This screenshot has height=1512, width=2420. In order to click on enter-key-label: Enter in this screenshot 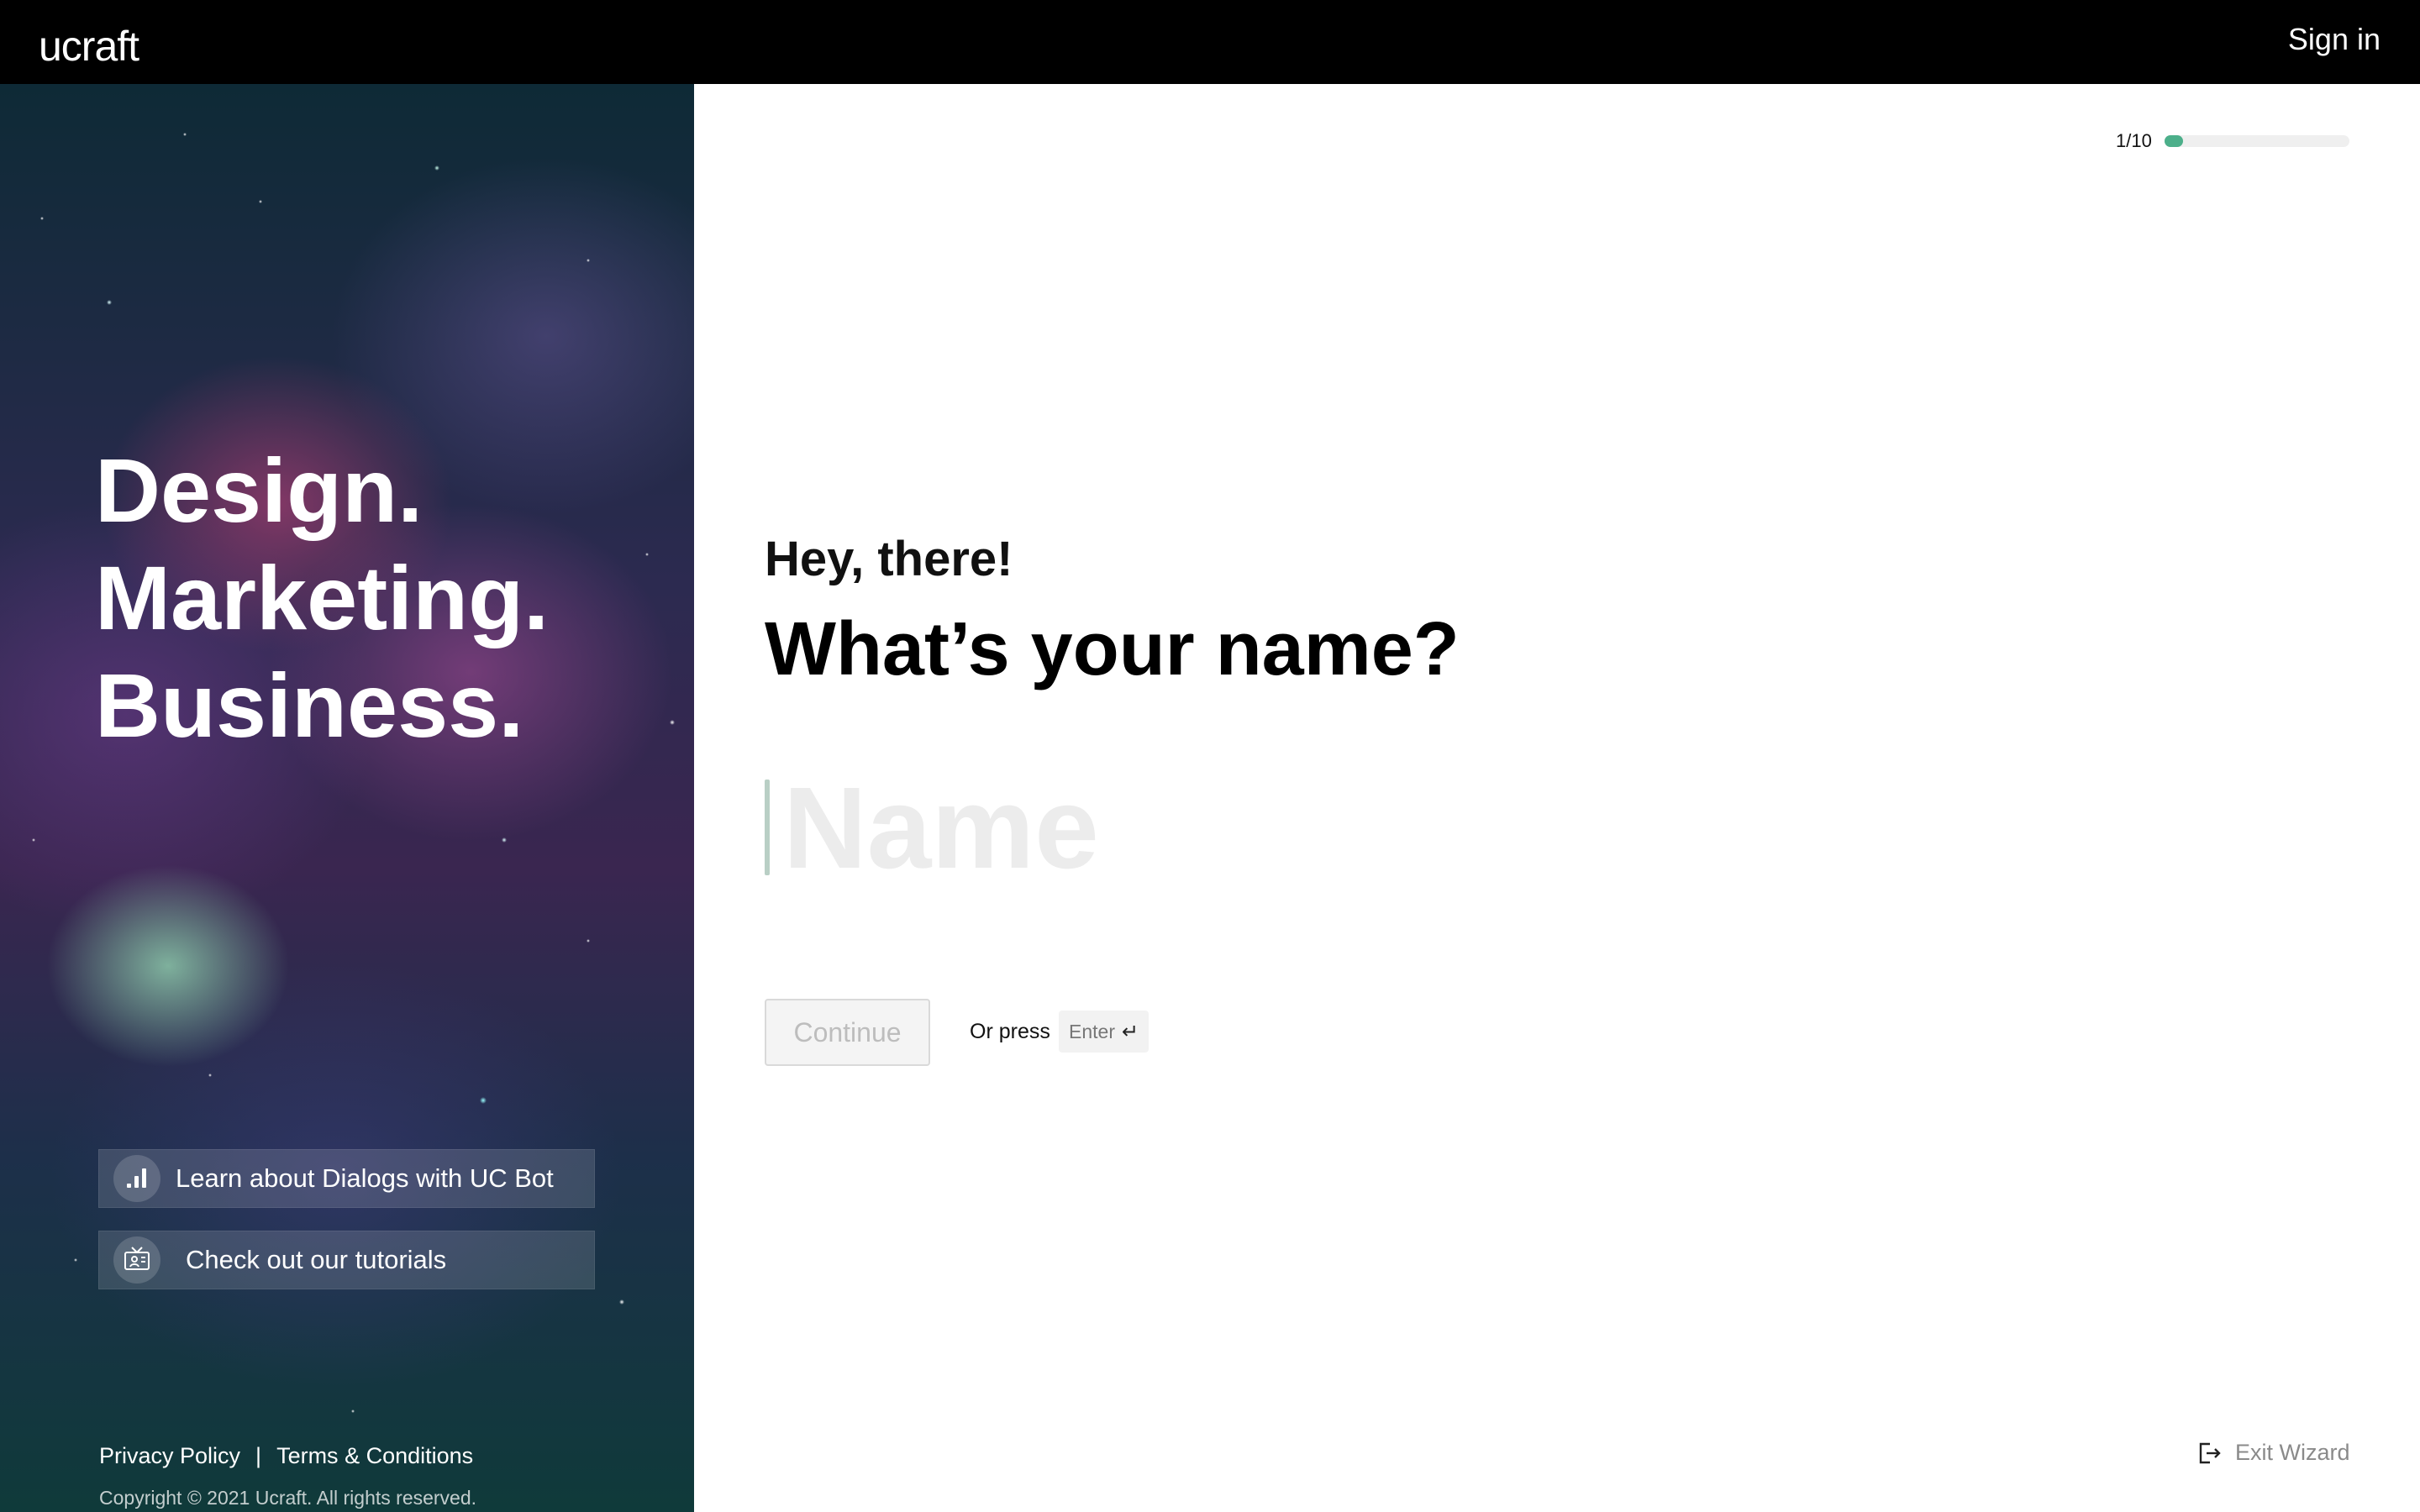, I will do `click(1092, 1031)`.